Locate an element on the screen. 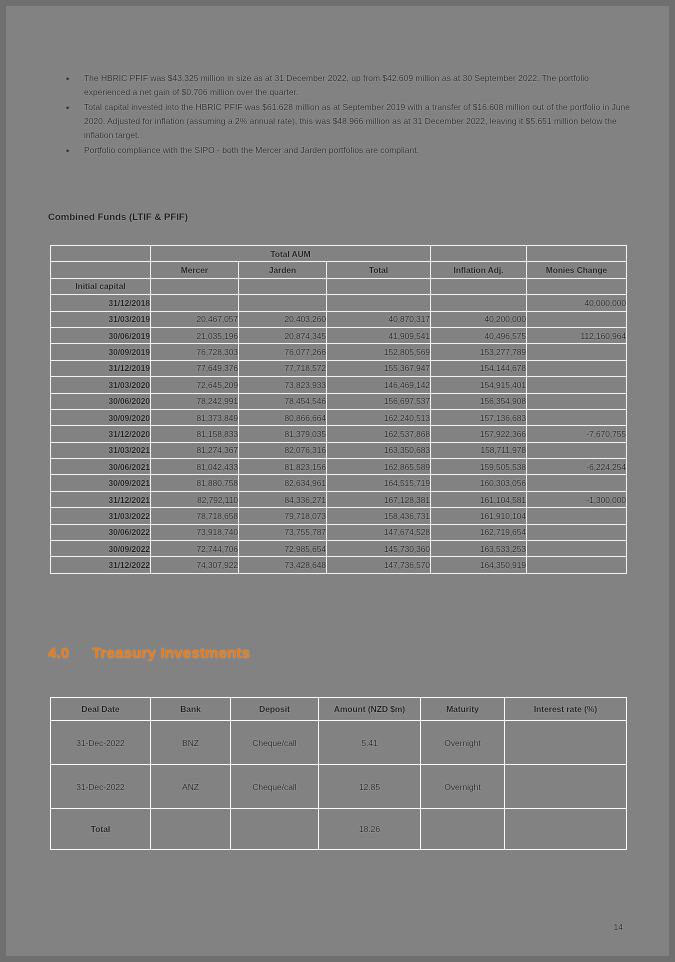 This screenshot has height=962, width=675. cell-total: 147,674,528 is located at coordinates (378, 532).